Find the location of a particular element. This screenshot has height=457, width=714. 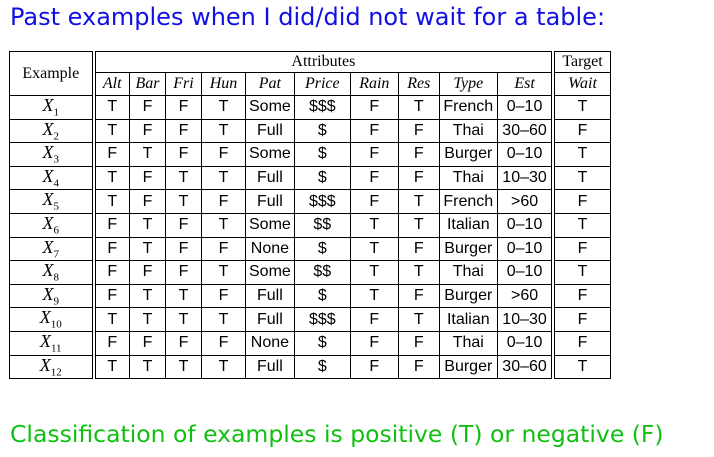

attribute-value-cell: $$$ is located at coordinates (322, 319).